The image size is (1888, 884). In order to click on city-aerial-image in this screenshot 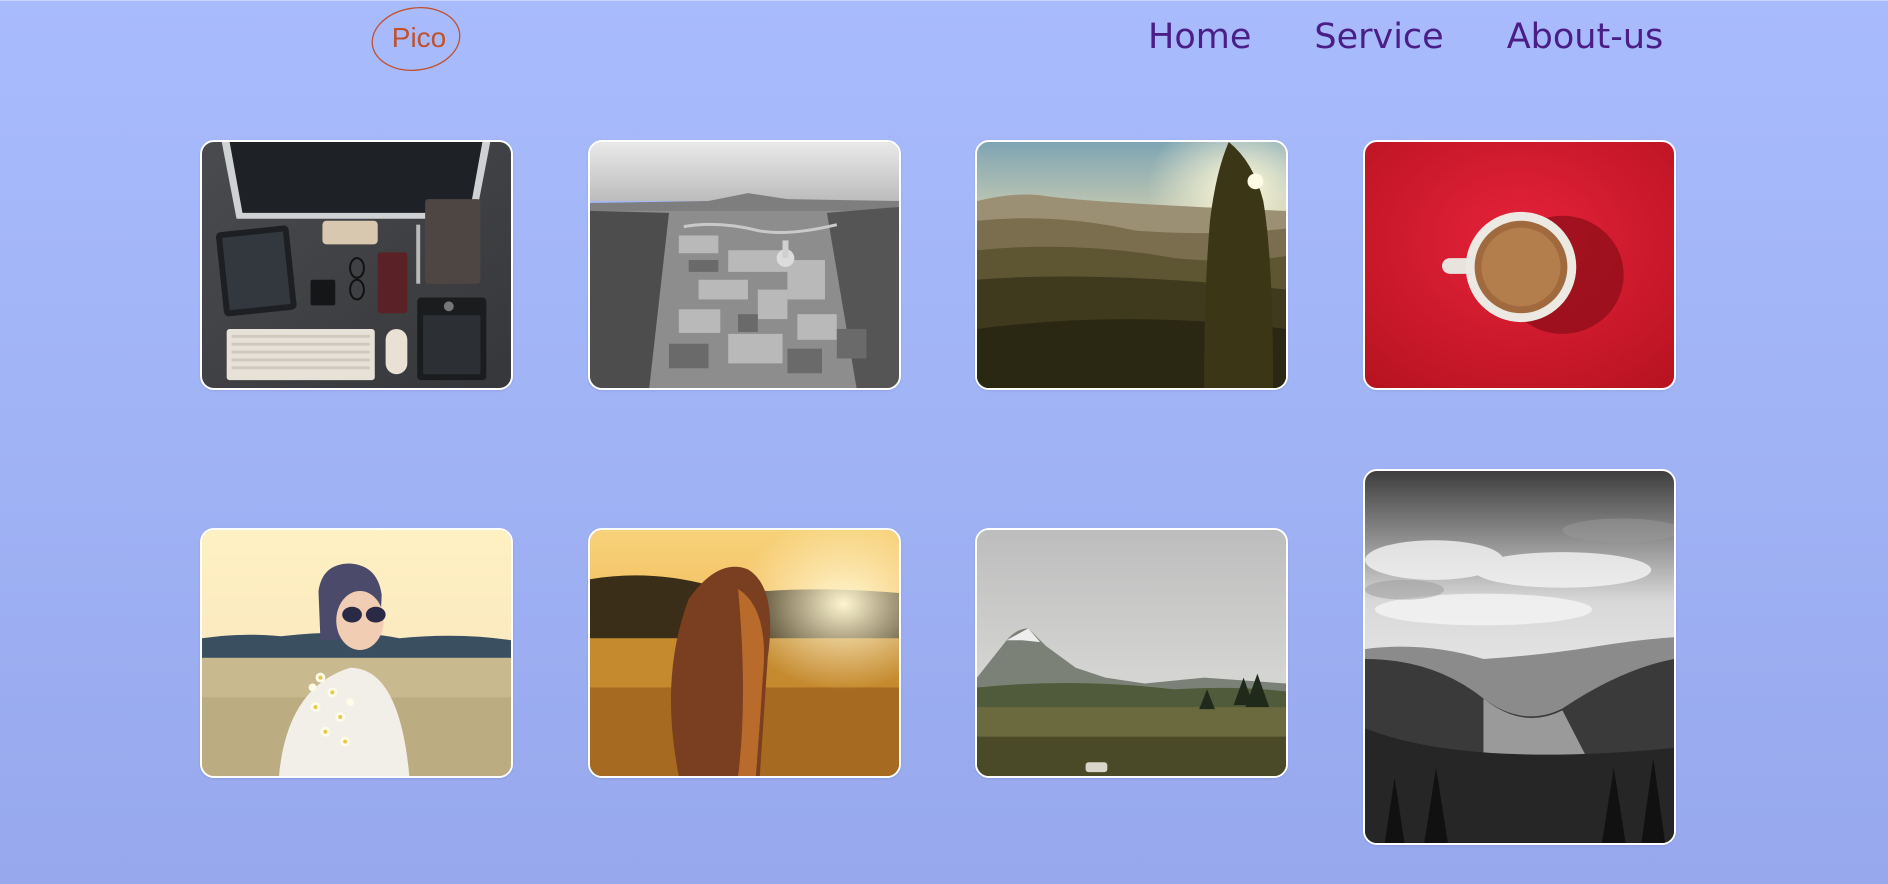, I will do `click(744, 265)`.